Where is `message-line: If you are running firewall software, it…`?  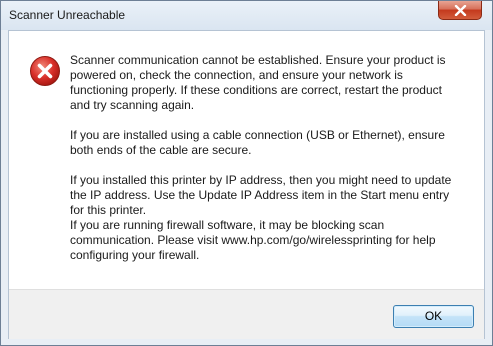 message-line: If you are running firewall software, it… is located at coordinates (227, 225).